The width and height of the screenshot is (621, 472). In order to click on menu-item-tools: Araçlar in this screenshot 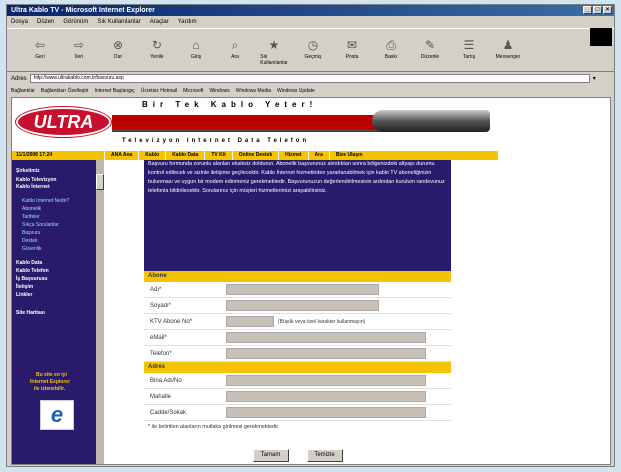, I will do `click(159, 22)`.